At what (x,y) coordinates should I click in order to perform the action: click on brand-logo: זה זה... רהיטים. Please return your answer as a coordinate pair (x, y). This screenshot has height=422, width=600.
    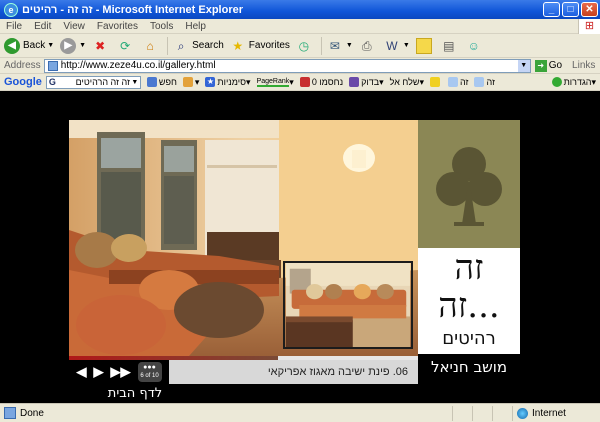
    Looking at the image, I should click on (469, 301).